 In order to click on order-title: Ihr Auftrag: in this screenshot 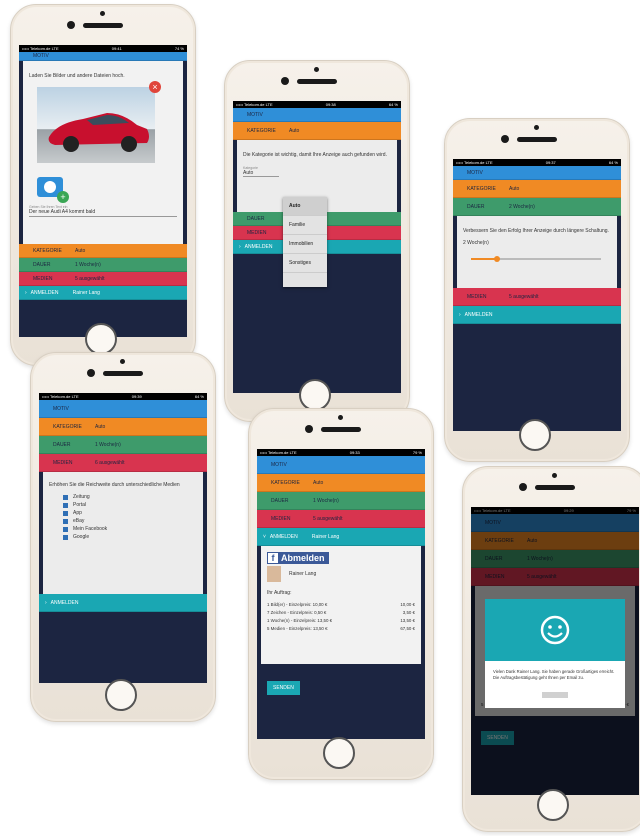, I will do `click(279, 593)`.